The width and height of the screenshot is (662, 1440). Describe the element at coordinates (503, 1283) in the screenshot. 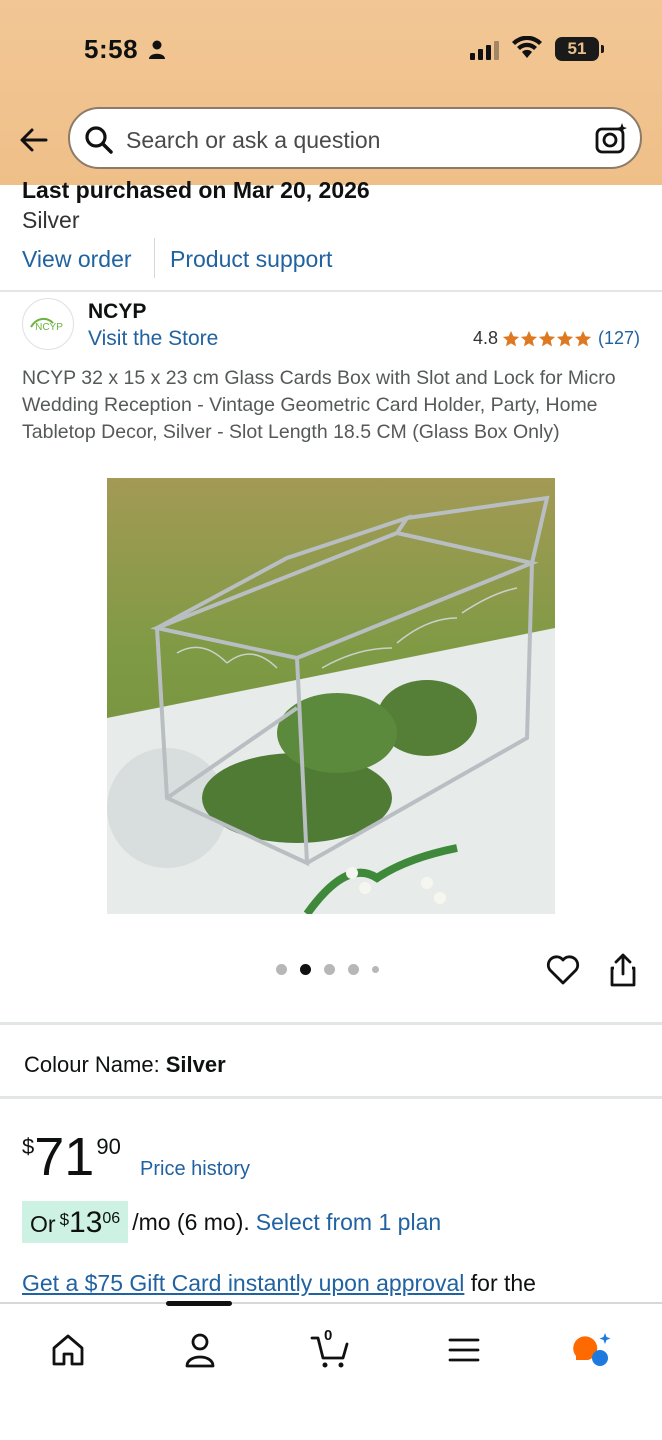

I see `gift-card-suffix: for the` at that location.